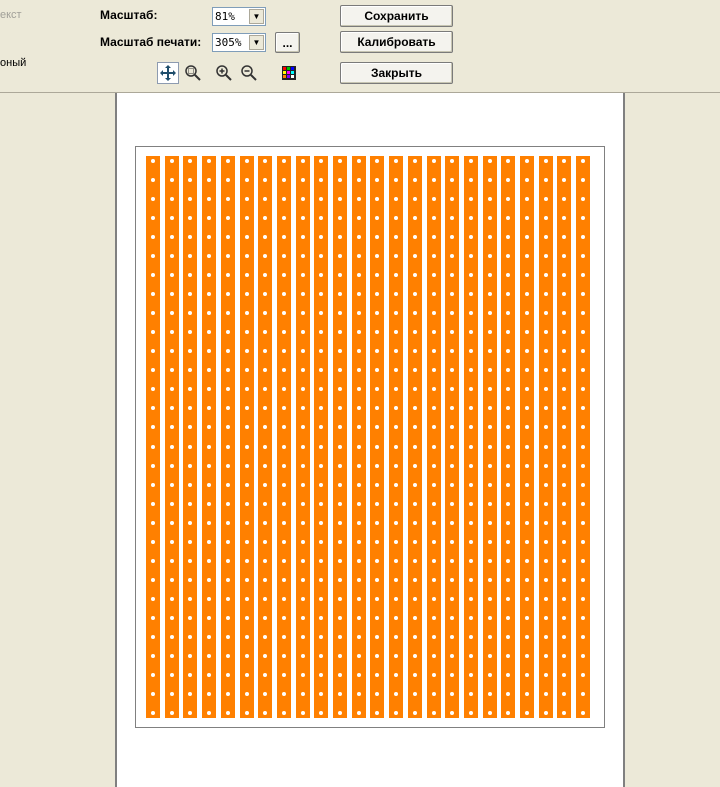 The height and width of the screenshot is (787, 720). I want to click on print-scale-select: 305% ▼, so click(239, 42).